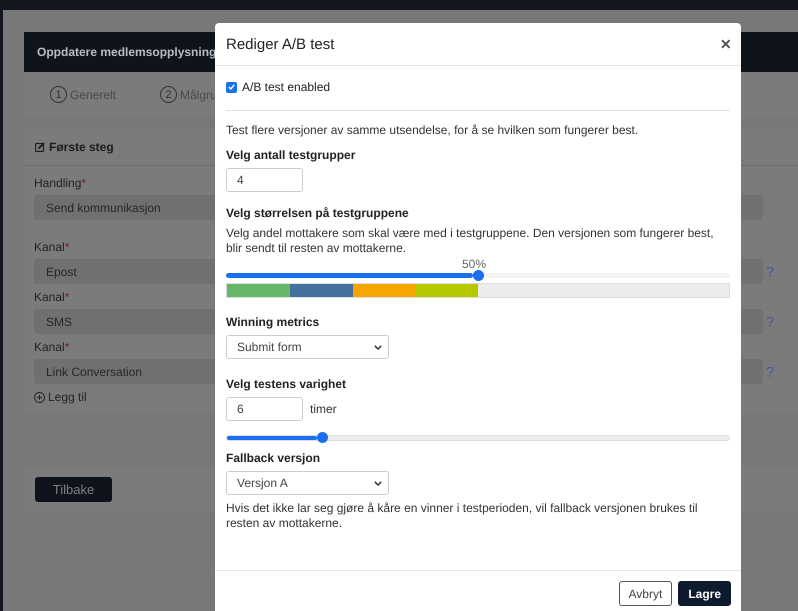 The height and width of the screenshot is (611, 798). What do you see at coordinates (274, 458) in the screenshot?
I see `field-label: Fallback versjon` at bounding box center [274, 458].